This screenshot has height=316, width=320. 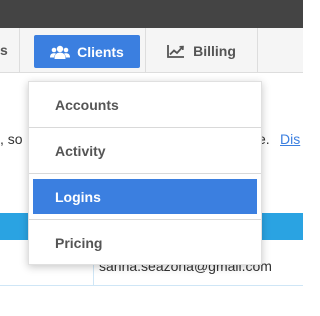 What do you see at coordinates (100, 51) in the screenshot?
I see `clients-button-label: Clients` at bounding box center [100, 51].